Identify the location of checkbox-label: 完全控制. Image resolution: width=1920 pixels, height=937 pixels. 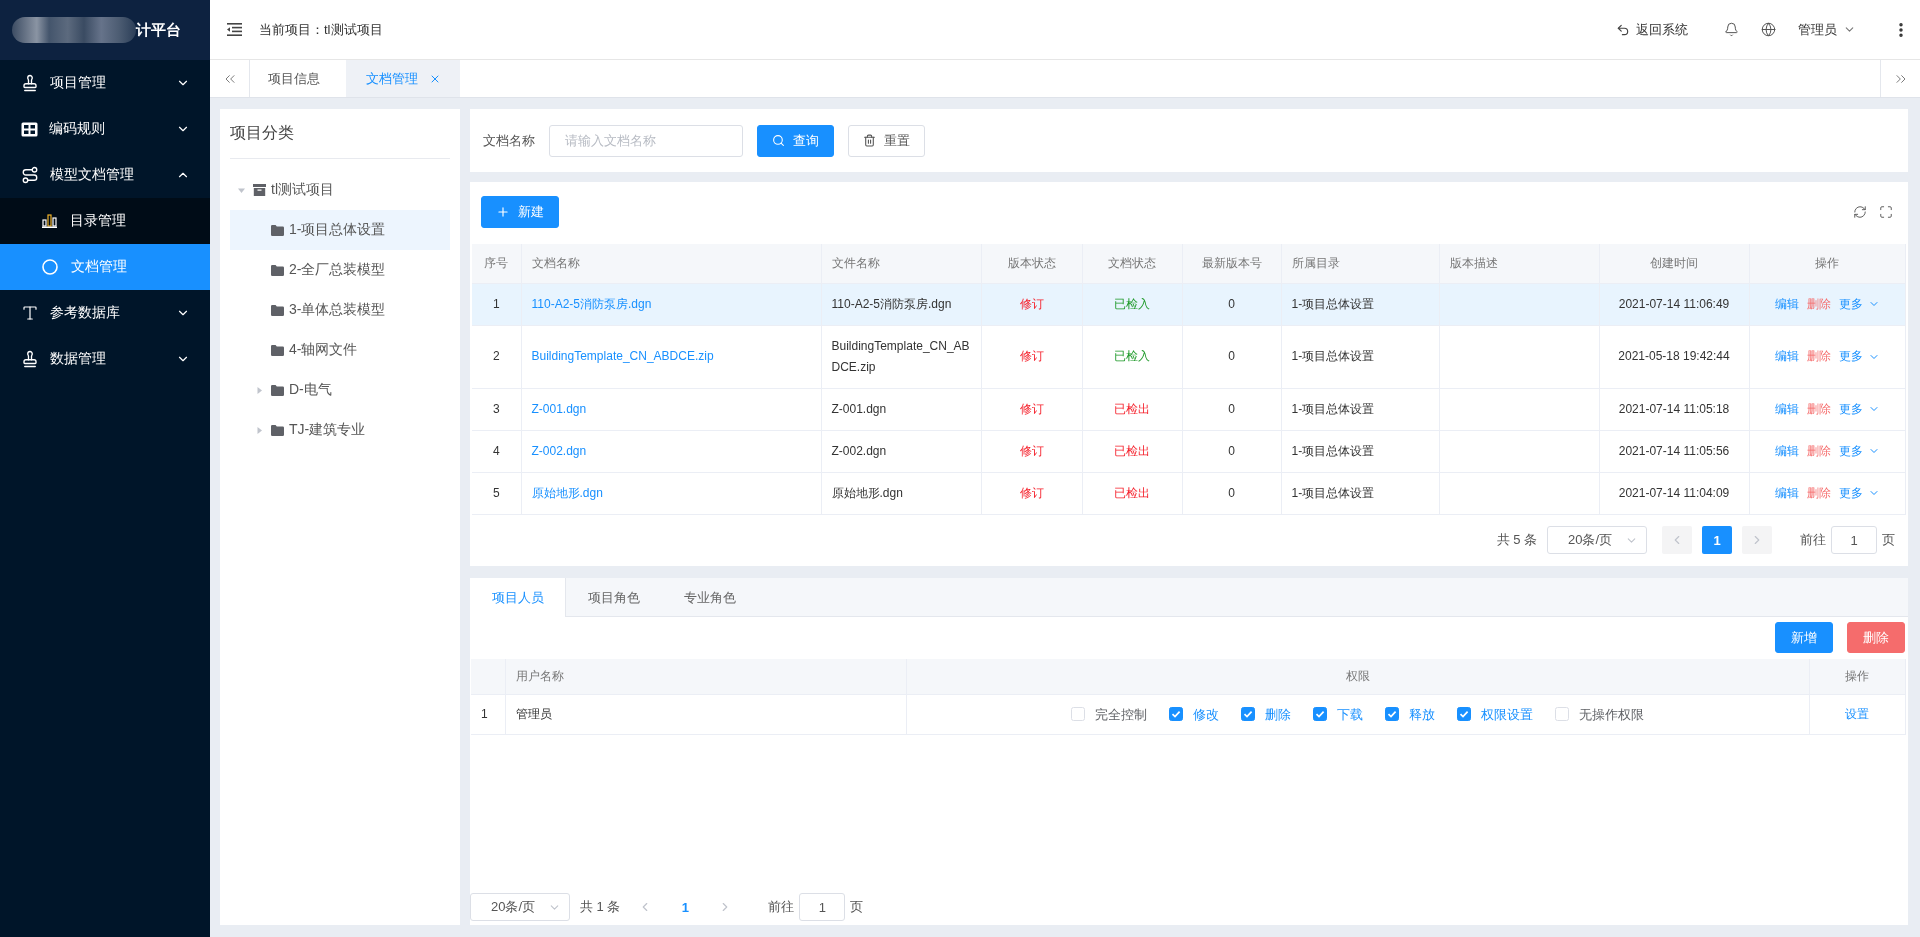
(1121, 714).